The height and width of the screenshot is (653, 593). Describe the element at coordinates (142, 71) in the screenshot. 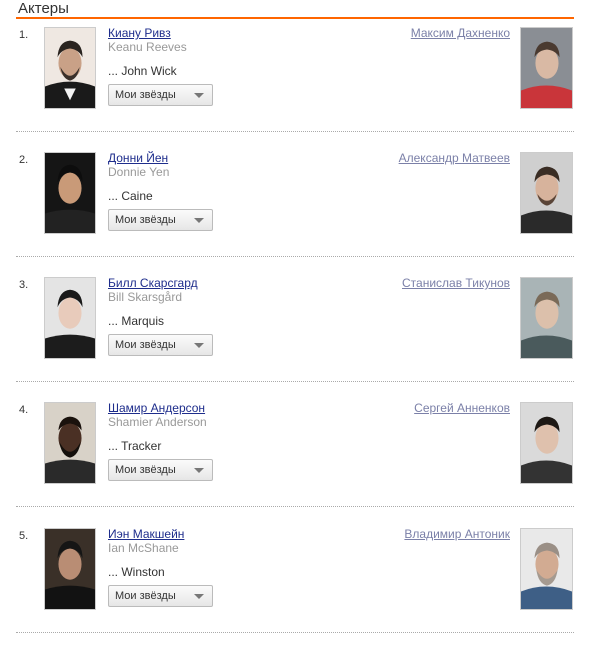

I see `actor-role: ... John Wick` at that location.